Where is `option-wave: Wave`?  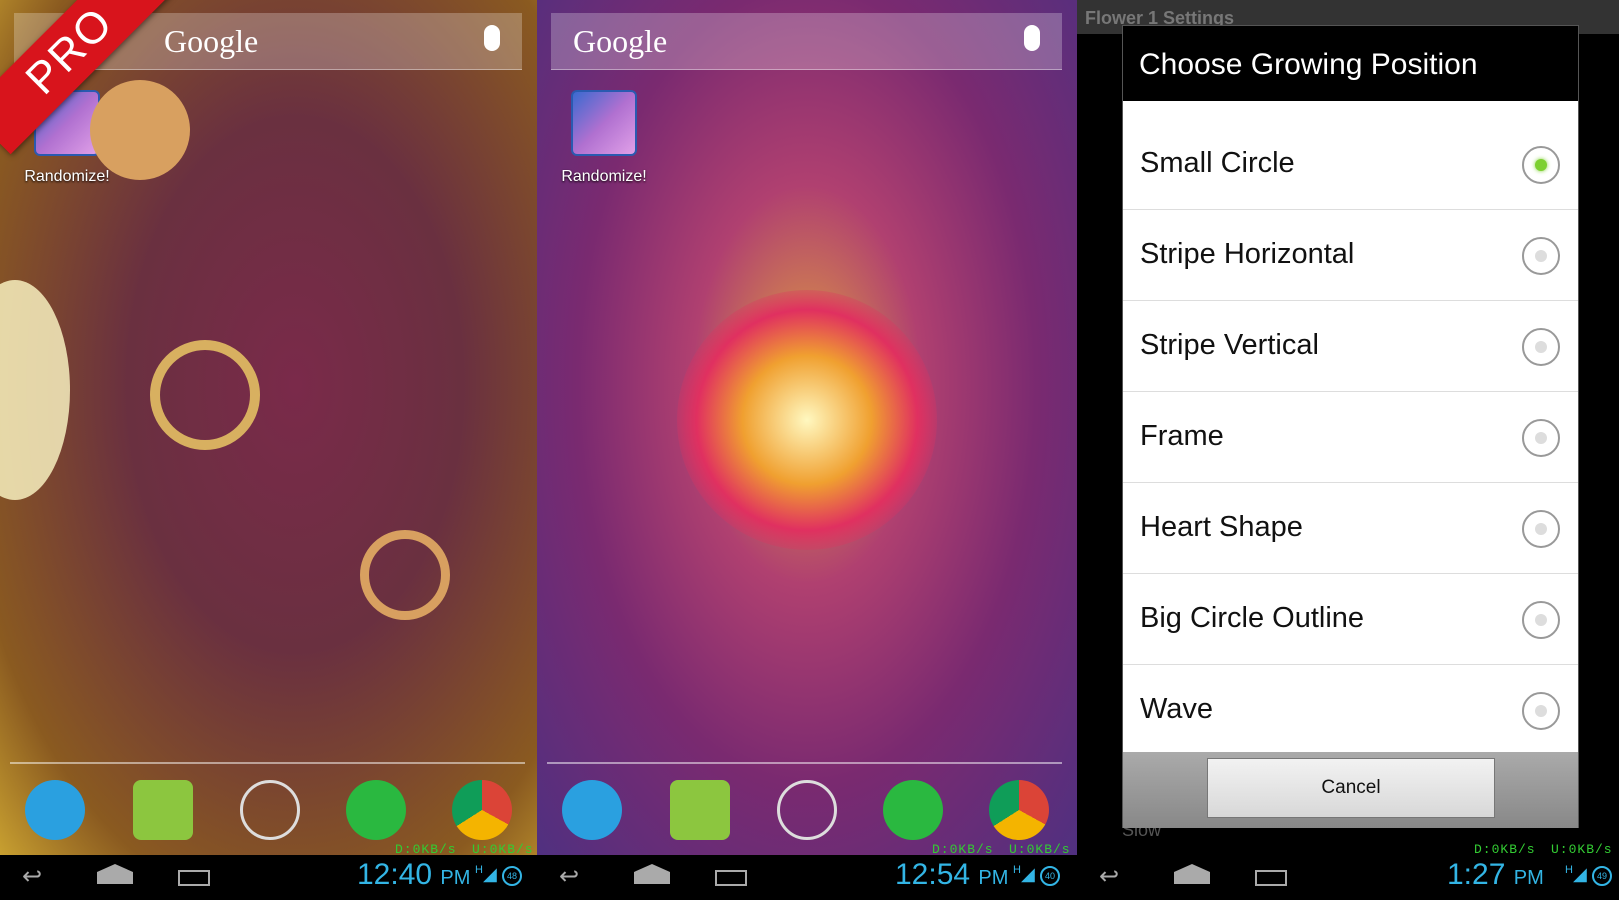 option-wave: Wave is located at coordinates (1350, 710).